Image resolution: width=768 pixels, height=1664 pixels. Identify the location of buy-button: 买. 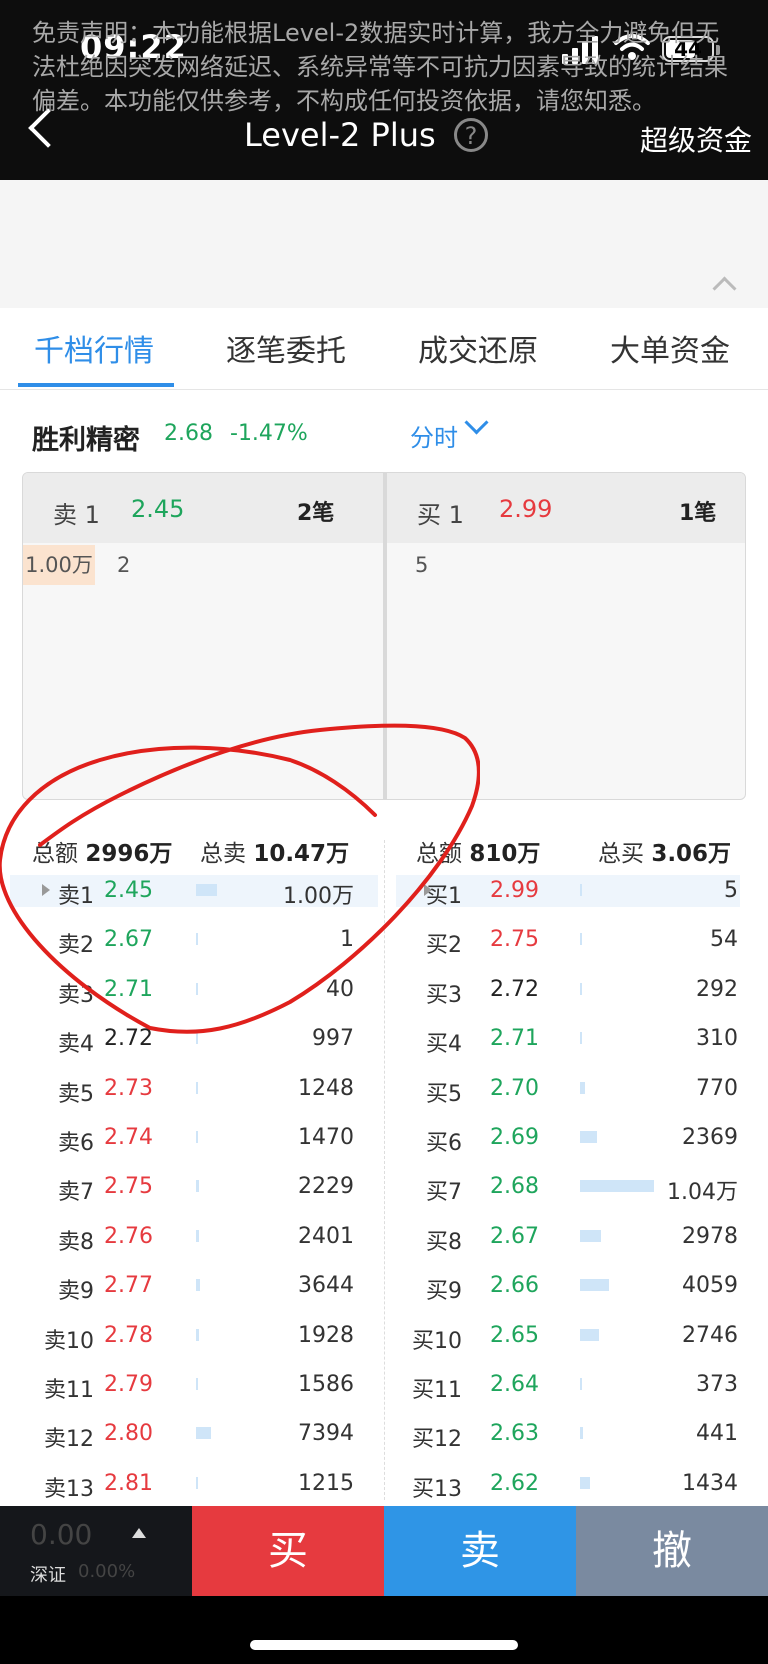
(288, 1551).